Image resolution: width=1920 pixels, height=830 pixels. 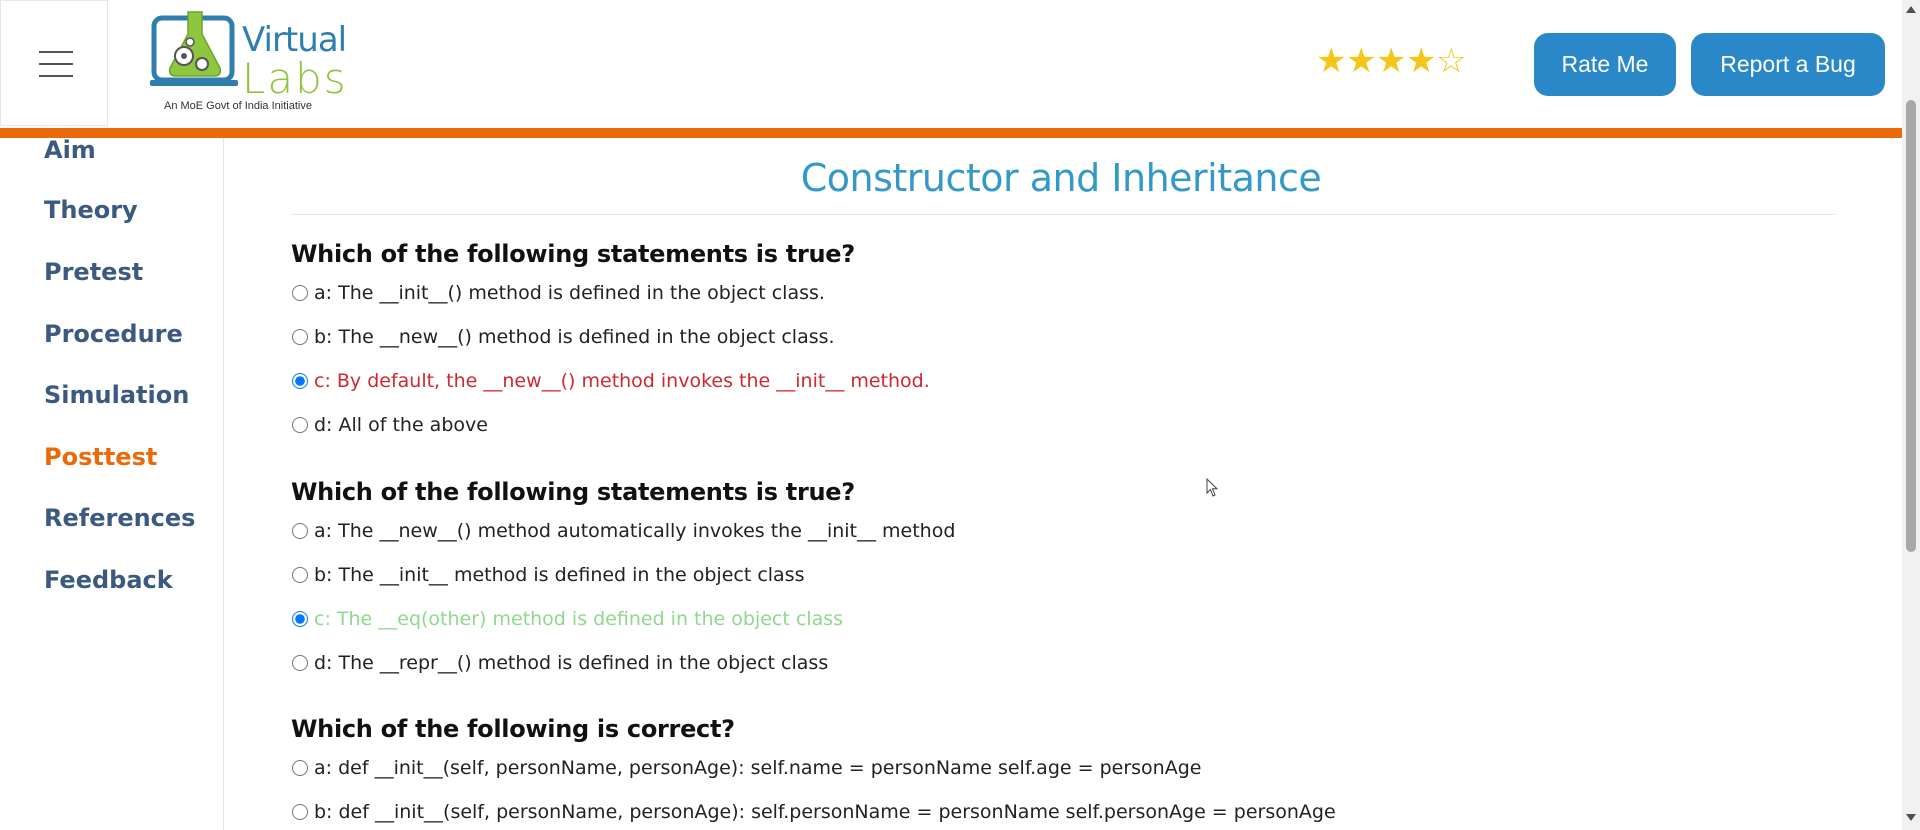 I want to click on vertical-scrollbar, so click(x=1911, y=415).